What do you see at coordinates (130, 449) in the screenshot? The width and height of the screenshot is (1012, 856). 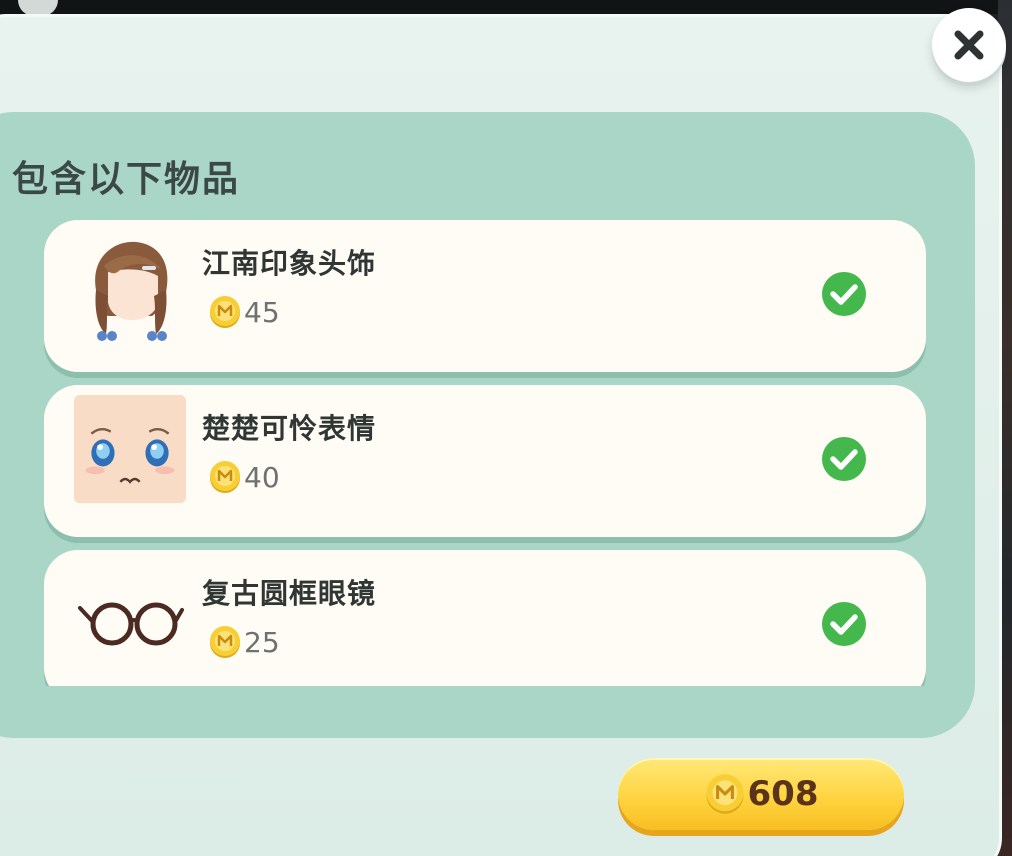 I see `face-expression-icon` at bounding box center [130, 449].